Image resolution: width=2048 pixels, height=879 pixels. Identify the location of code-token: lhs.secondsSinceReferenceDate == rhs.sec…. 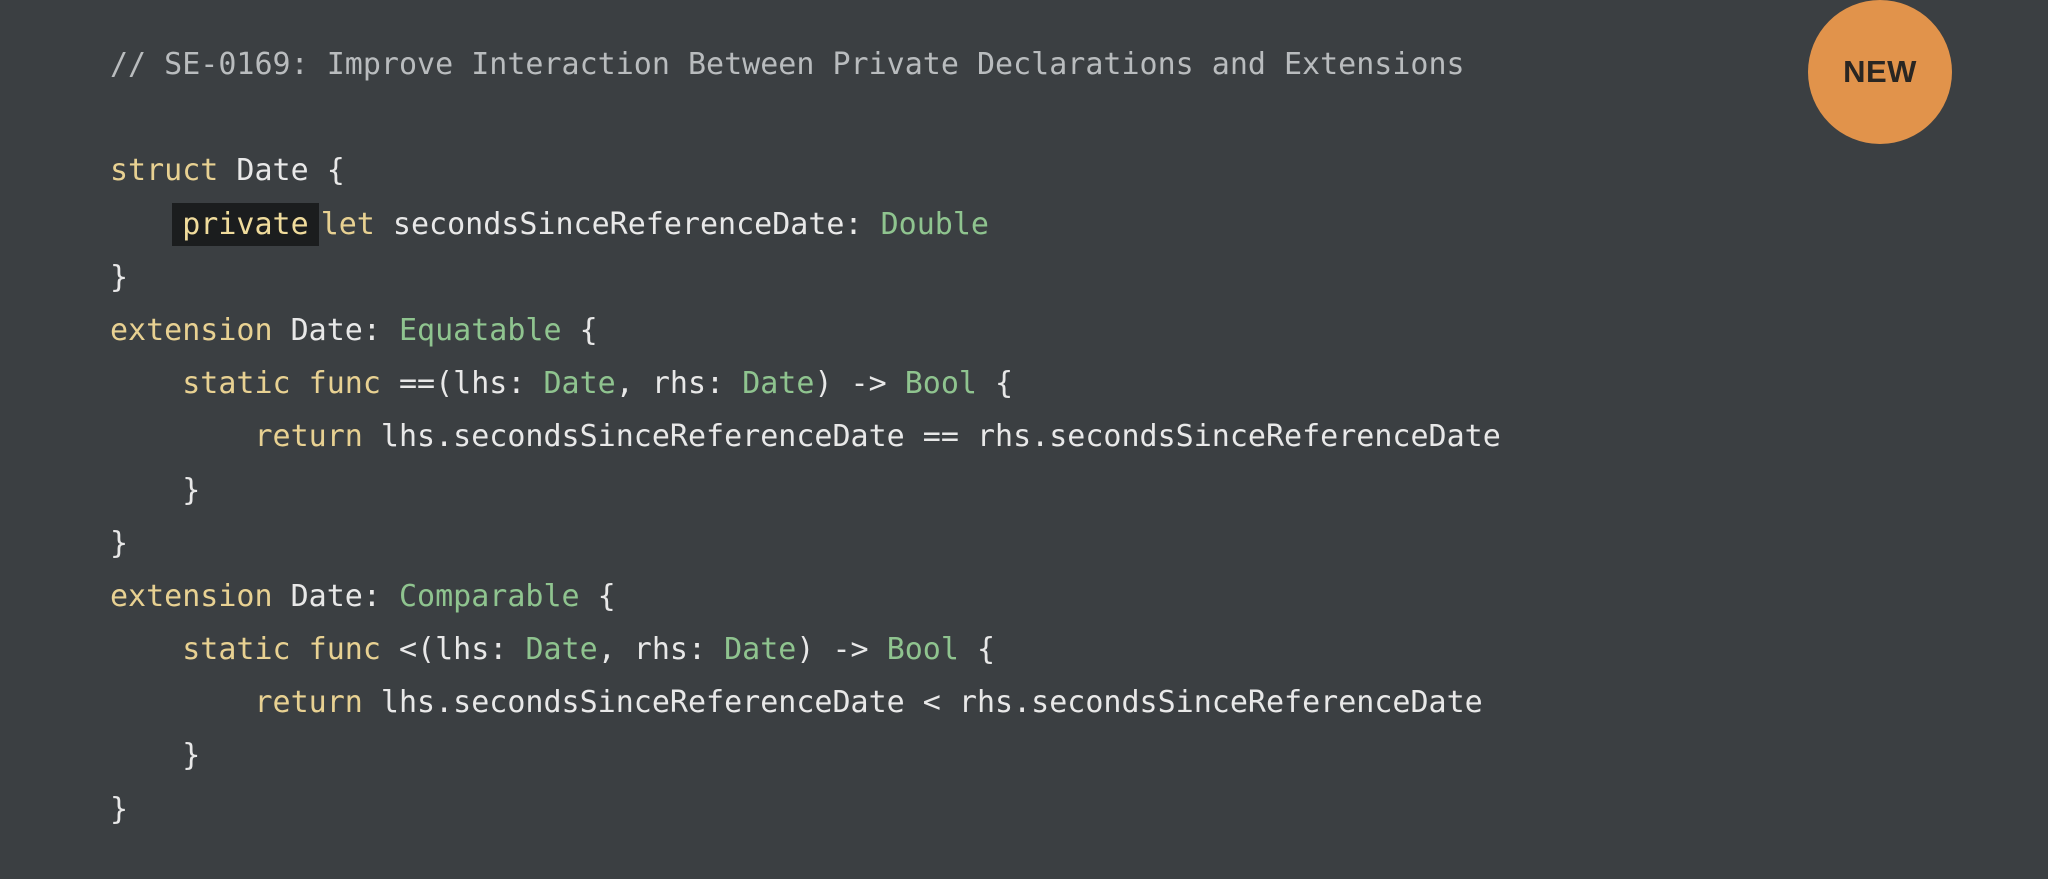
(931, 437).